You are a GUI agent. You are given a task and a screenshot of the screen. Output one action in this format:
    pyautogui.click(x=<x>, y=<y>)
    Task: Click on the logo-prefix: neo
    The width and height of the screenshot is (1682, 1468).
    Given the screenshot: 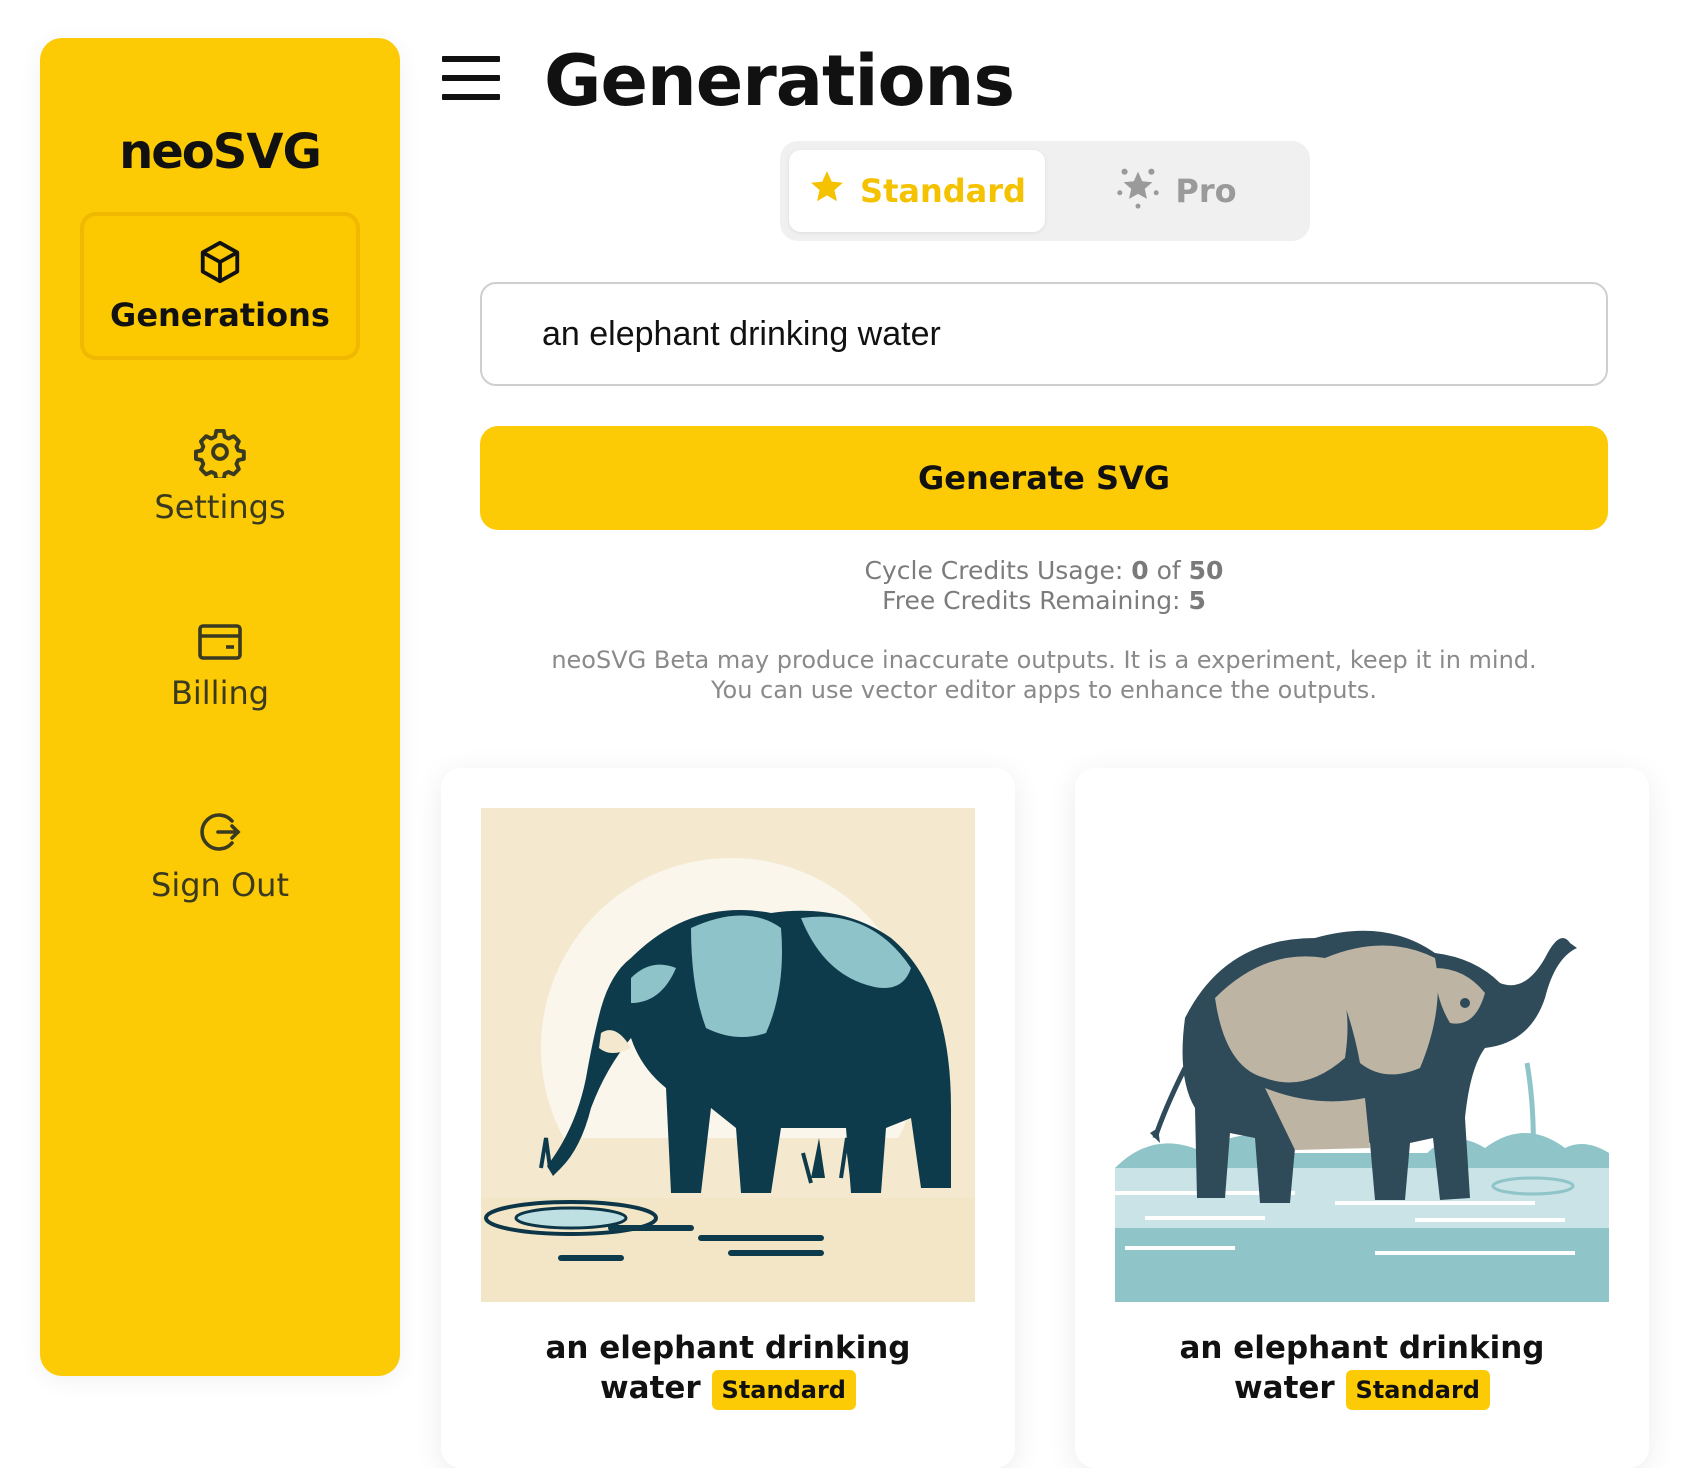 What is the action you would take?
    pyautogui.click(x=167, y=152)
    